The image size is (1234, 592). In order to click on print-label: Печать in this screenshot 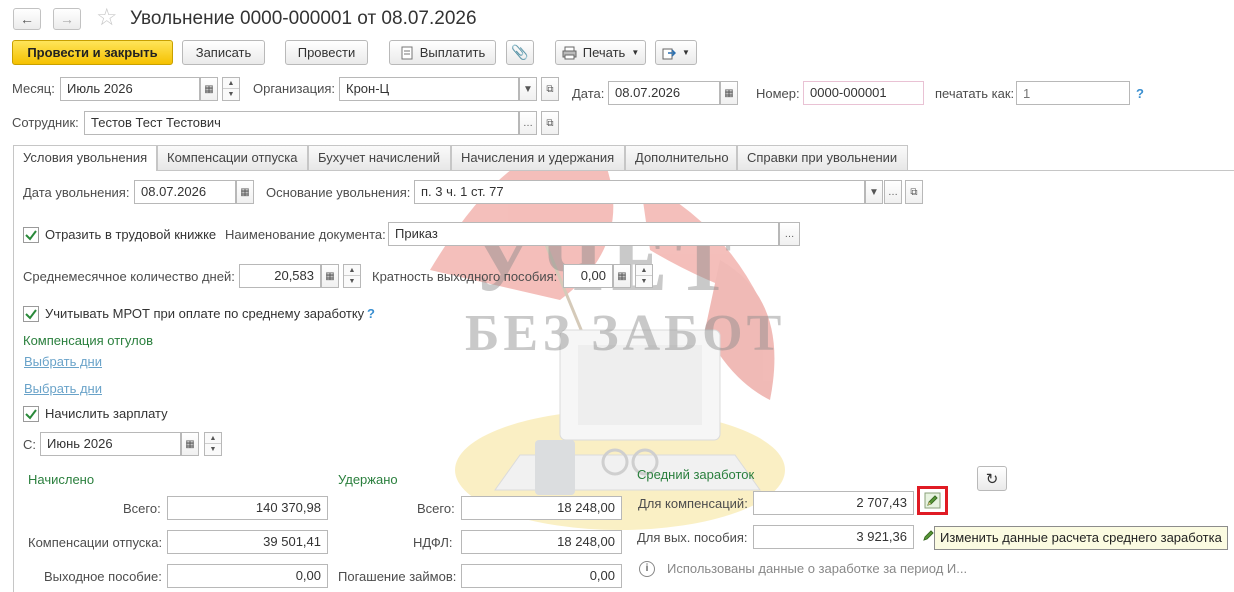, I will do `click(604, 52)`.